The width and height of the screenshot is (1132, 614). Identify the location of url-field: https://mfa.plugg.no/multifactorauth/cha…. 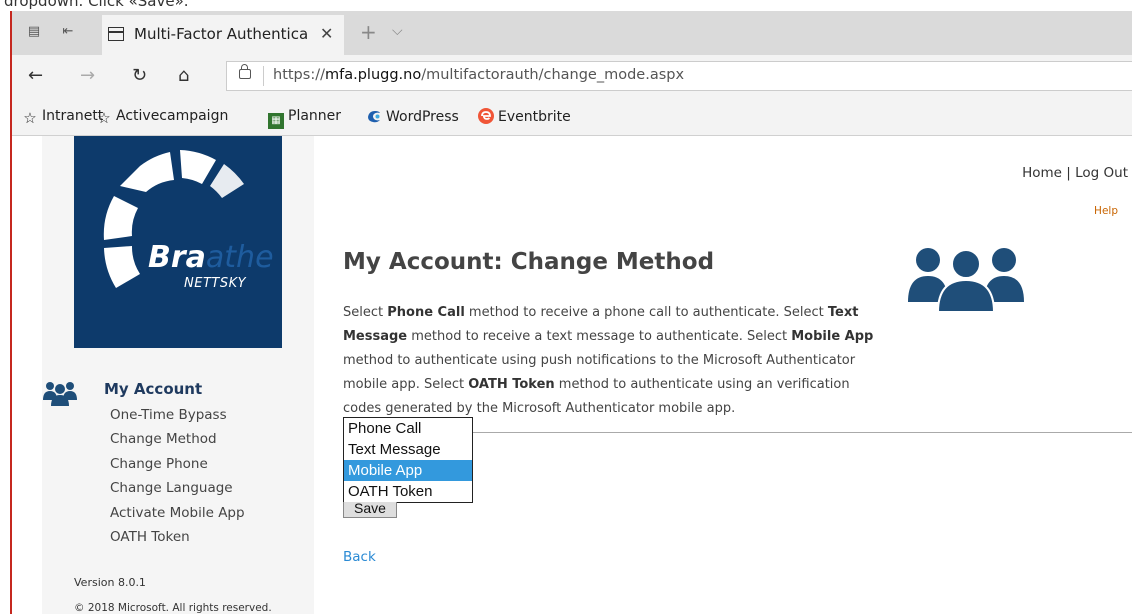
(679, 76).